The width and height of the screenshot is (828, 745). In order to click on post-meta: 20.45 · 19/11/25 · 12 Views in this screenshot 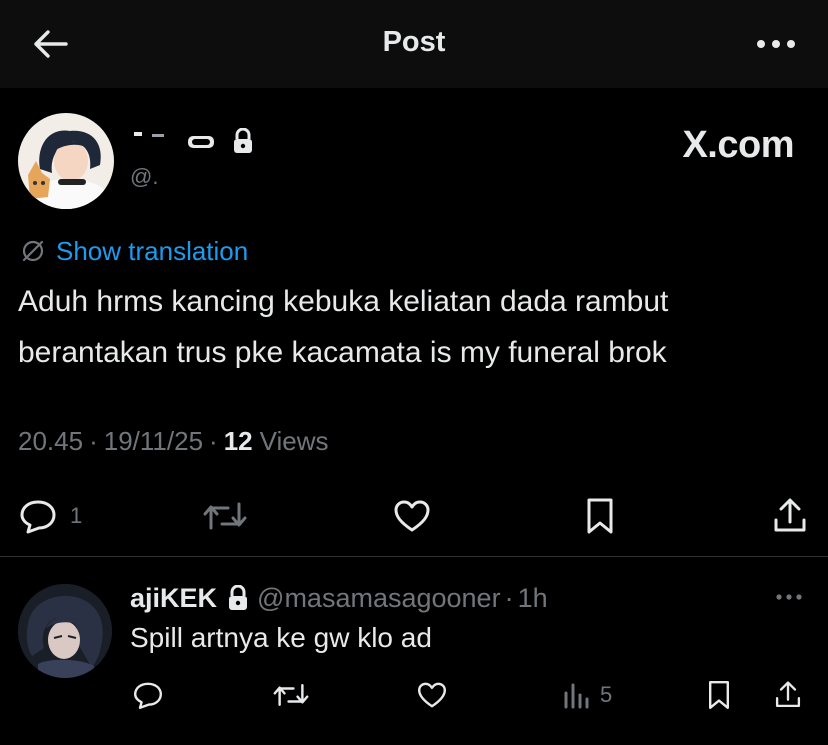, I will do `click(173, 441)`.